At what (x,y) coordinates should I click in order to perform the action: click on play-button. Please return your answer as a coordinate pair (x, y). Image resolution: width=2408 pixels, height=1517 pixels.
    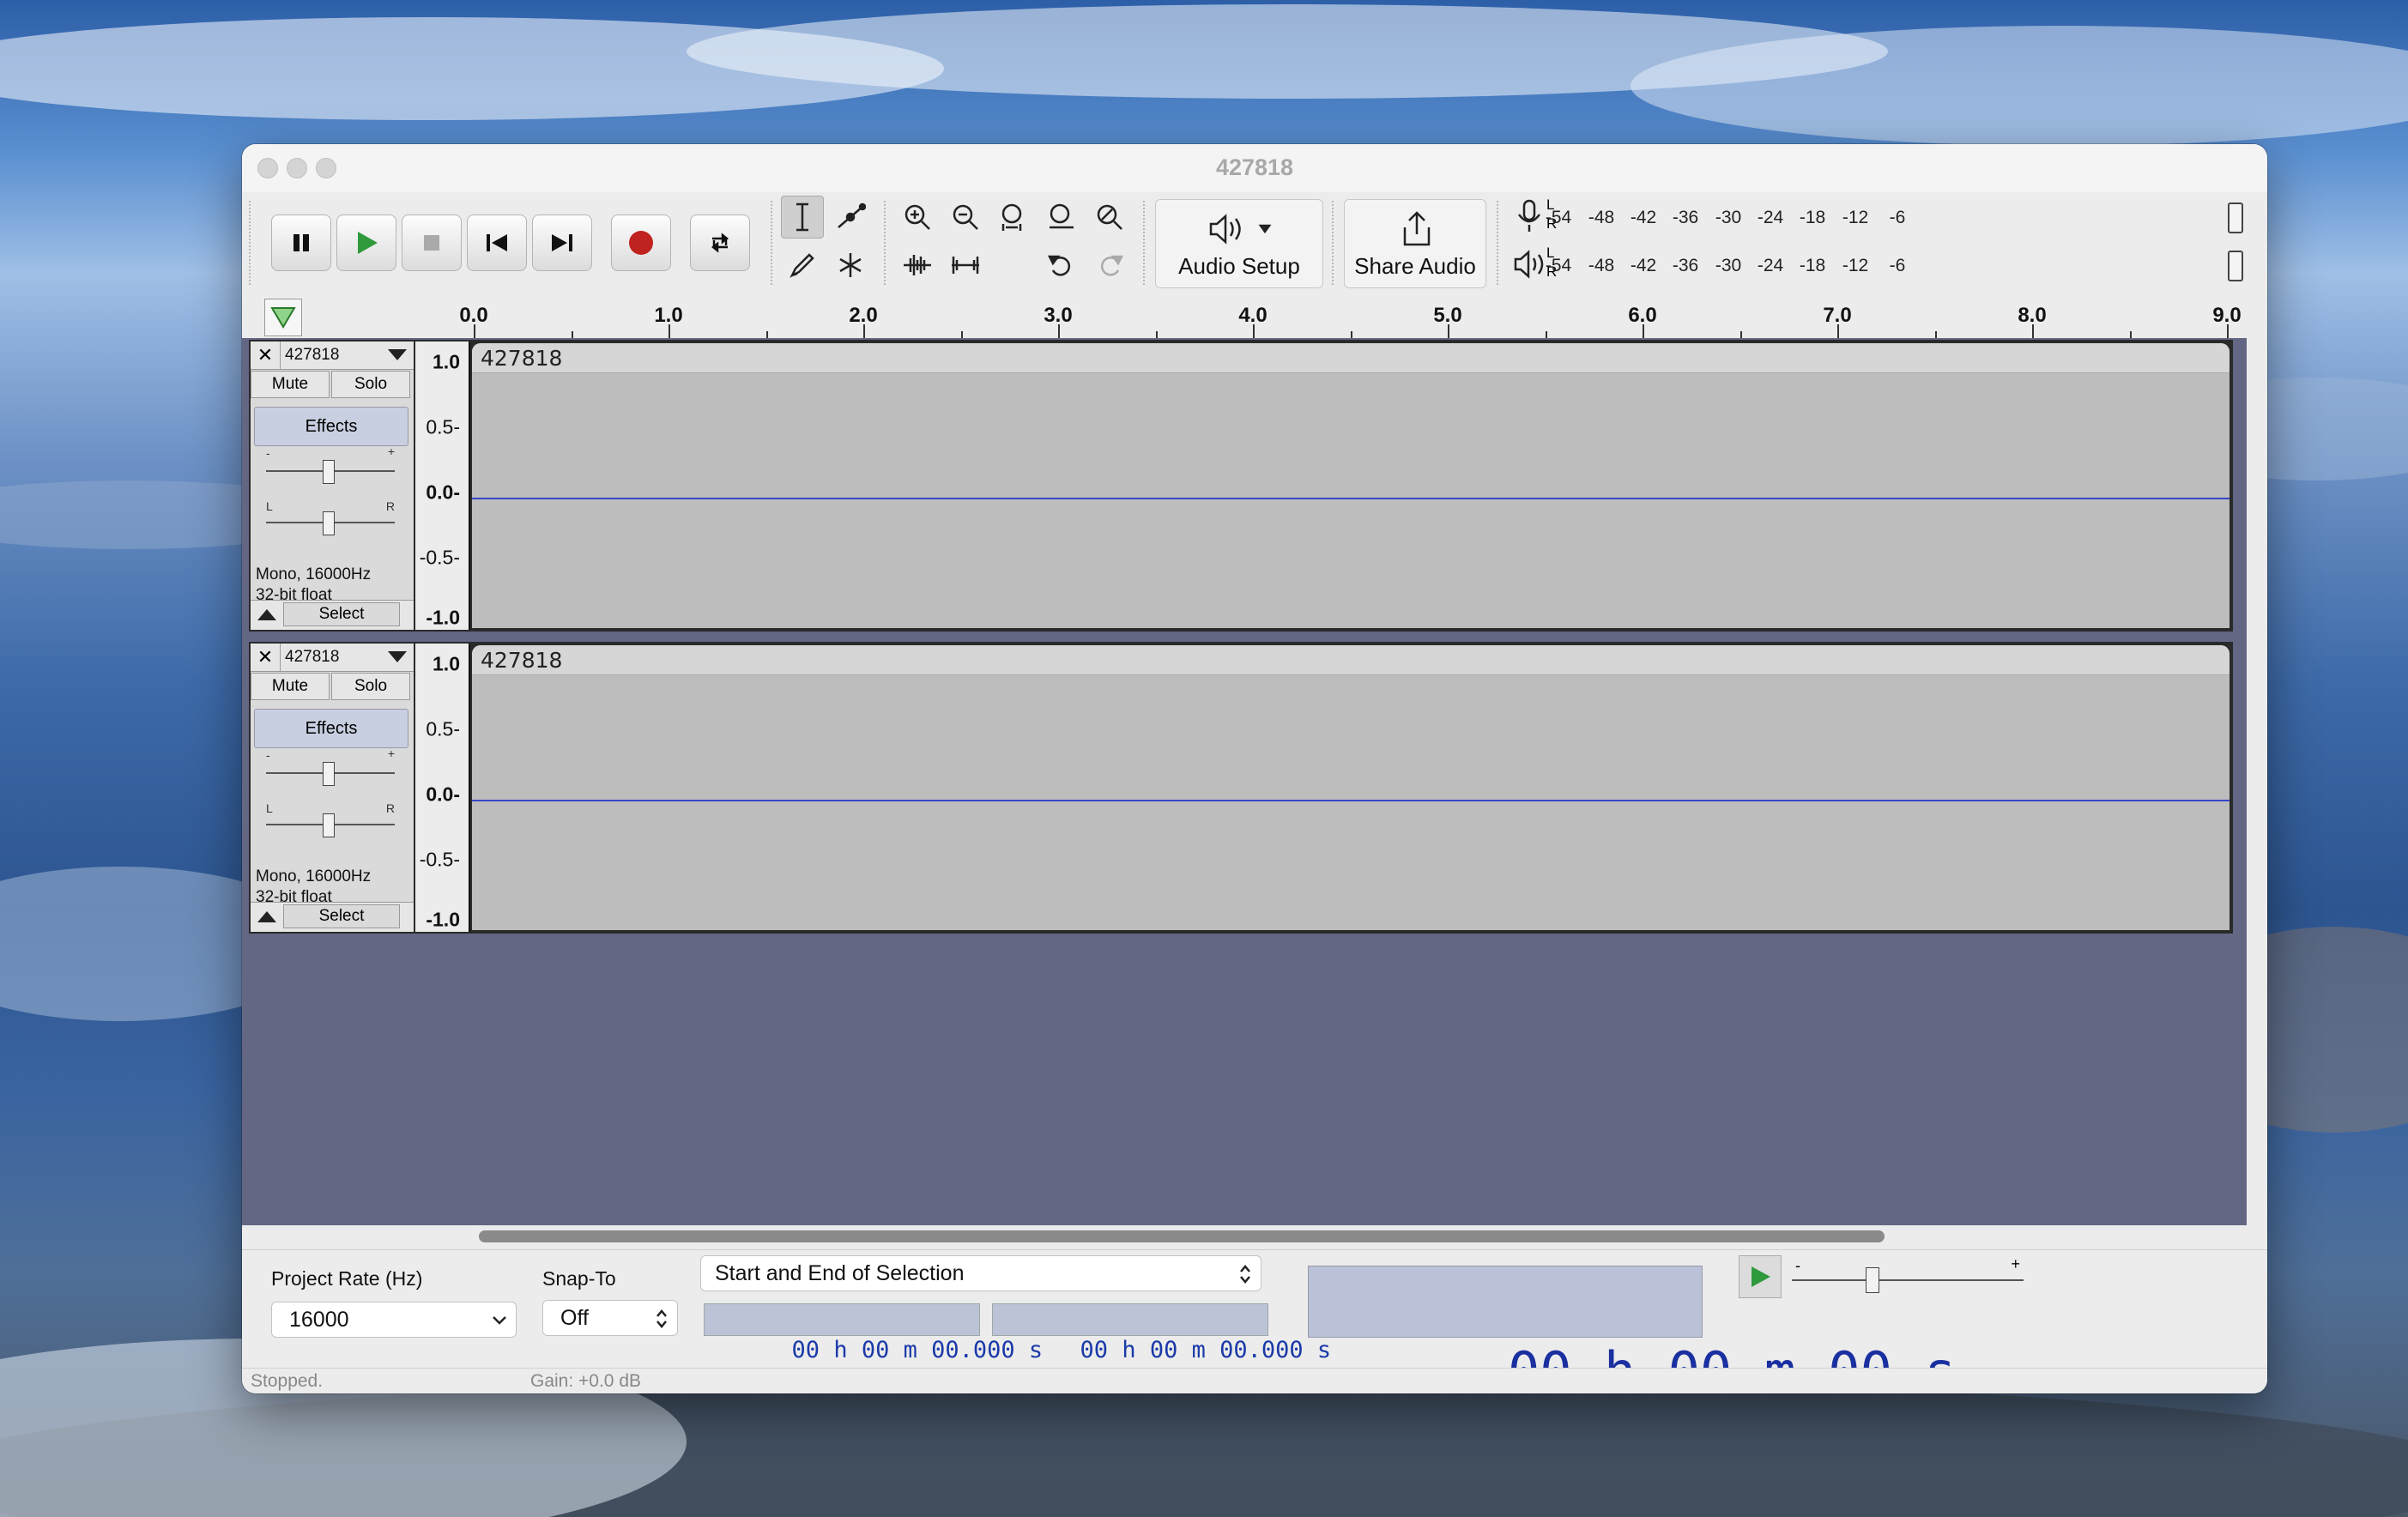
    Looking at the image, I should click on (366, 243).